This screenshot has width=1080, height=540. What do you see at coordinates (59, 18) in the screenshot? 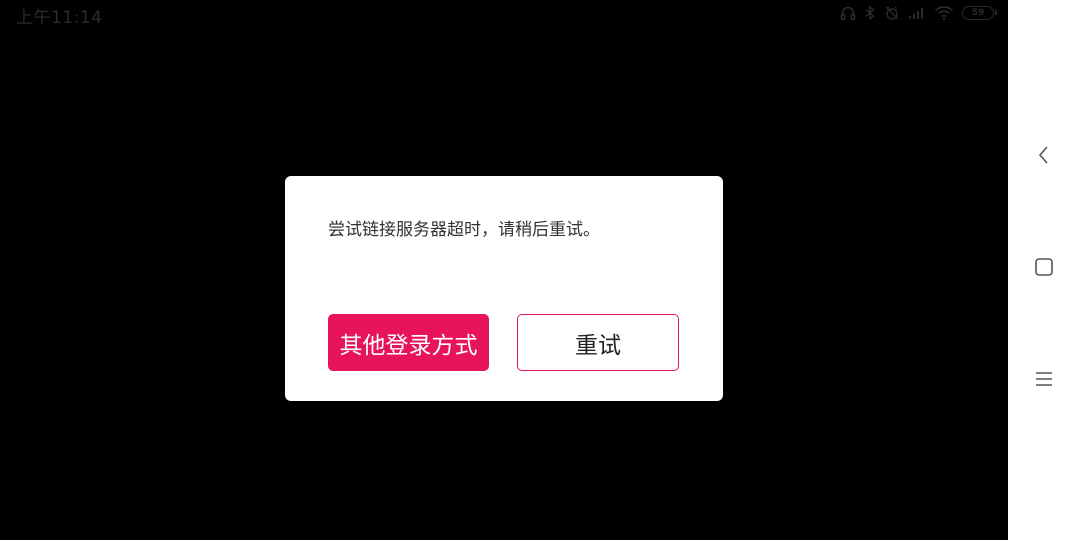
I see `status-time: 上午11:14` at bounding box center [59, 18].